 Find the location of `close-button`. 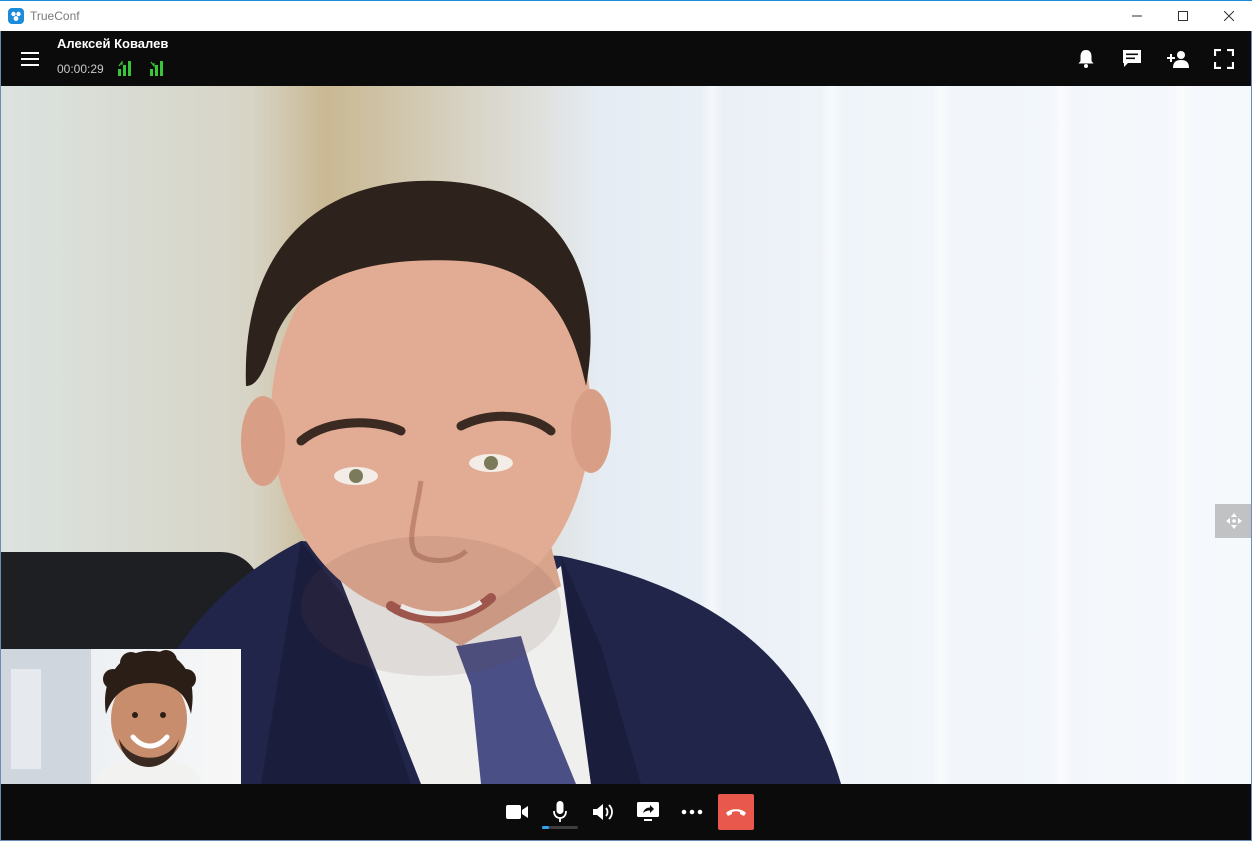

close-button is located at coordinates (1229, 16).